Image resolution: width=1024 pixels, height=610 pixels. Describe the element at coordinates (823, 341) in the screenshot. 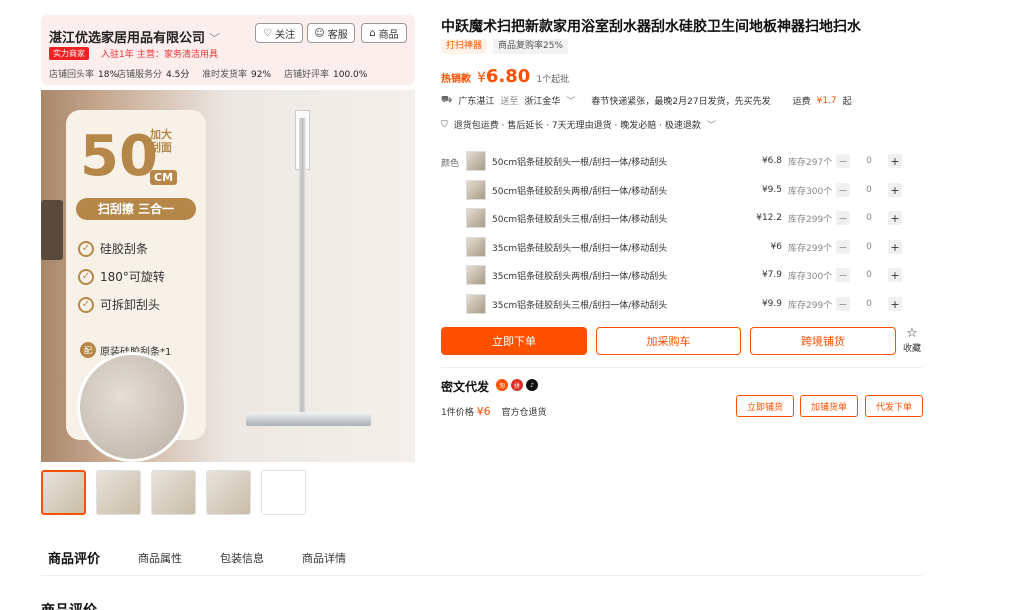

I see `cross-border-button: 跨境铺货` at that location.